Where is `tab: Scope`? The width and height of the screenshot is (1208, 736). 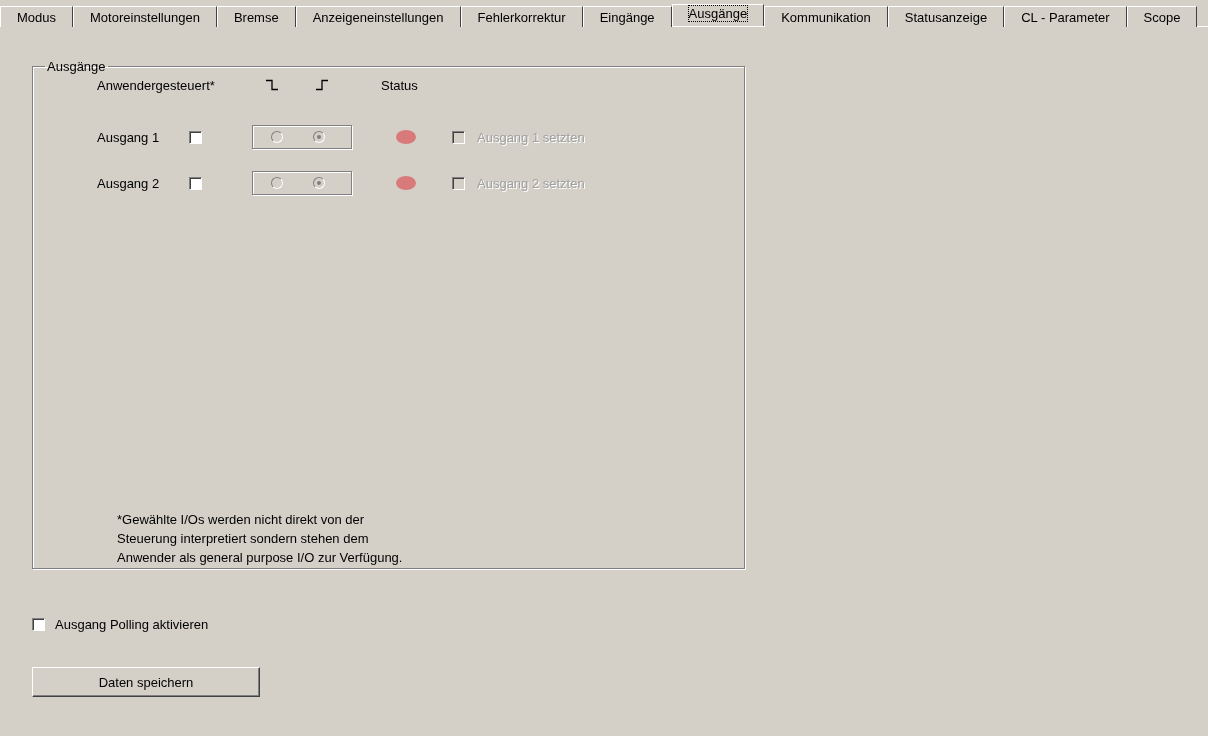 tab: Scope is located at coordinates (1162, 16).